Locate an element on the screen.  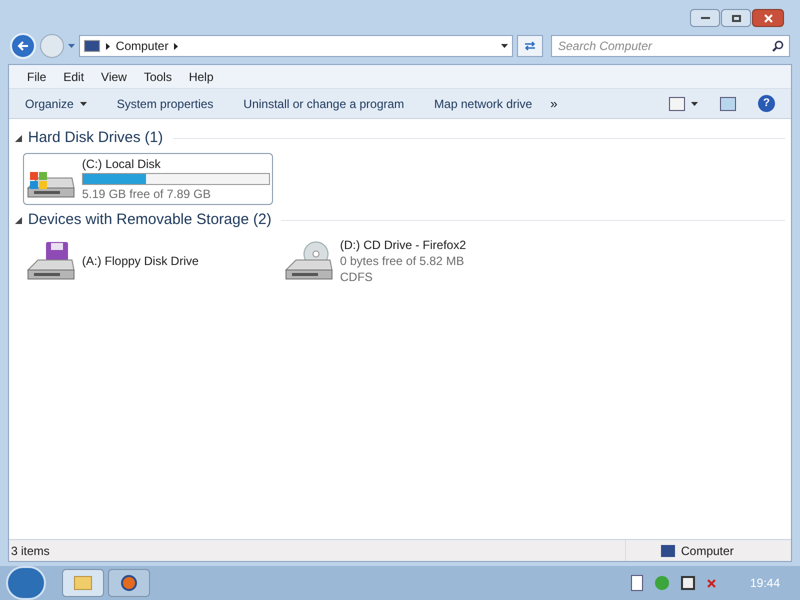
close-button is located at coordinates (768, 18).